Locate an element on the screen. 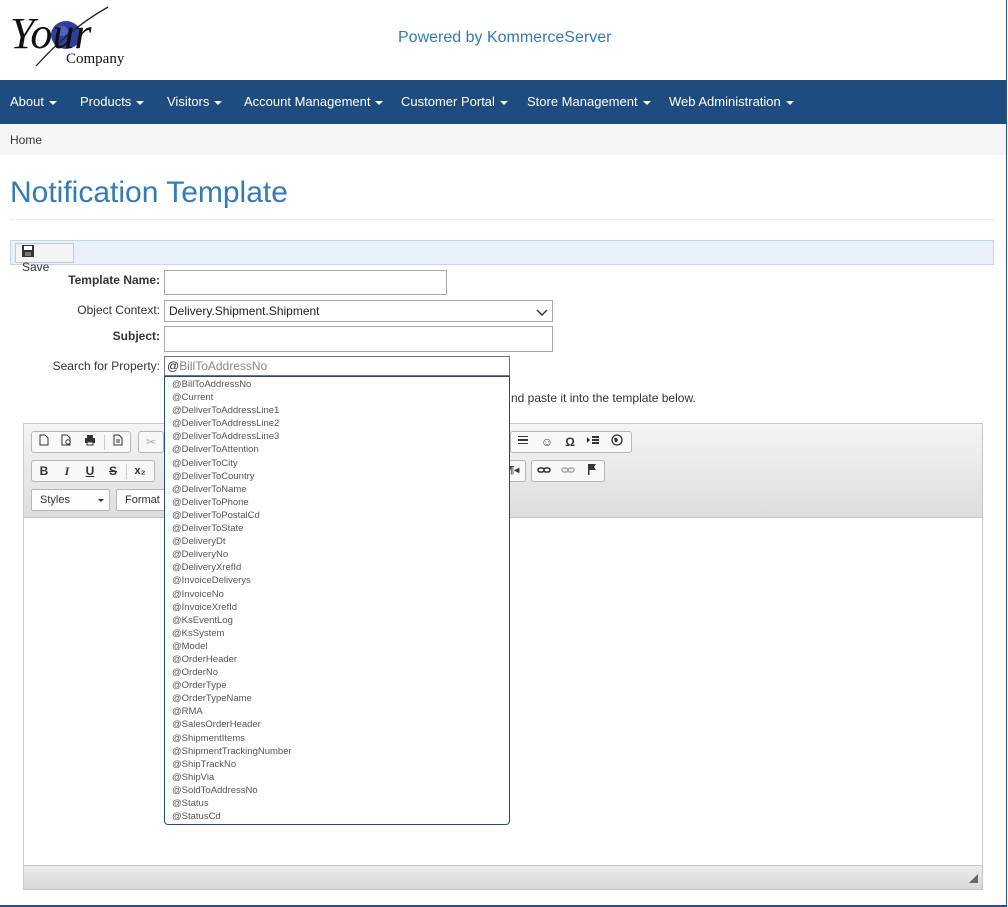 Image resolution: width=1008 pixels, height=907 pixels. styles-dropdown: Styles is located at coordinates (70, 500).